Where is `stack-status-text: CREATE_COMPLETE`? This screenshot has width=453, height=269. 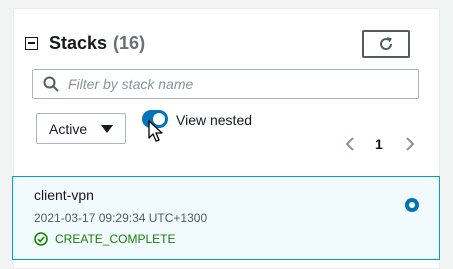
stack-status-text: CREATE_COMPLETE is located at coordinates (115, 239).